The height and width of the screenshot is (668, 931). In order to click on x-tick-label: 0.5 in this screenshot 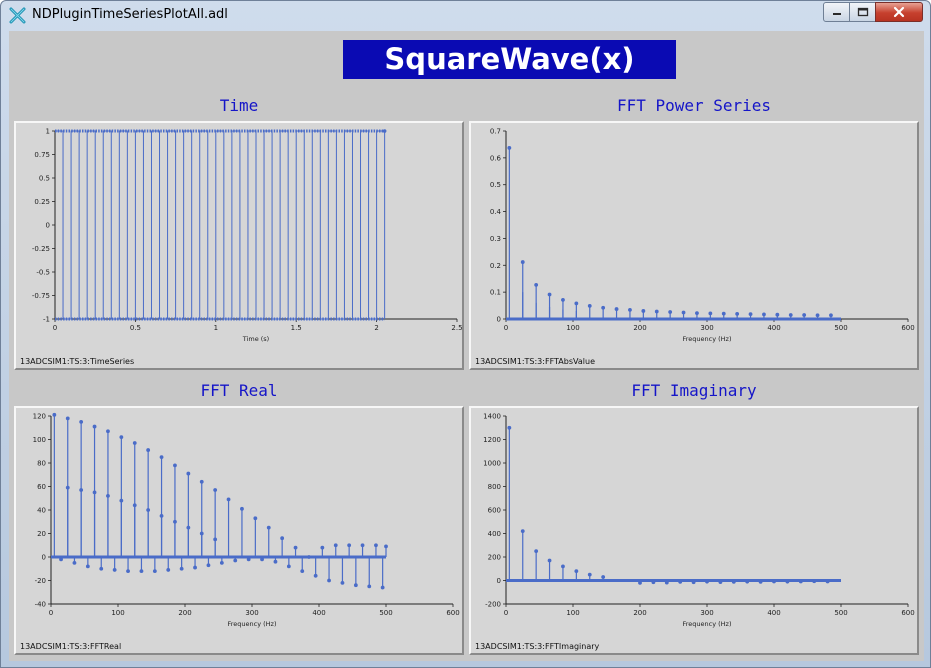, I will do `click(135, 328)`.